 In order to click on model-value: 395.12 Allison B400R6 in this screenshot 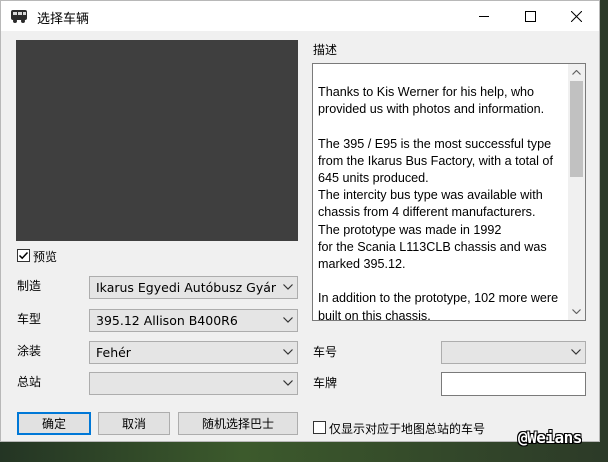, I will do `click(167, 320)`.